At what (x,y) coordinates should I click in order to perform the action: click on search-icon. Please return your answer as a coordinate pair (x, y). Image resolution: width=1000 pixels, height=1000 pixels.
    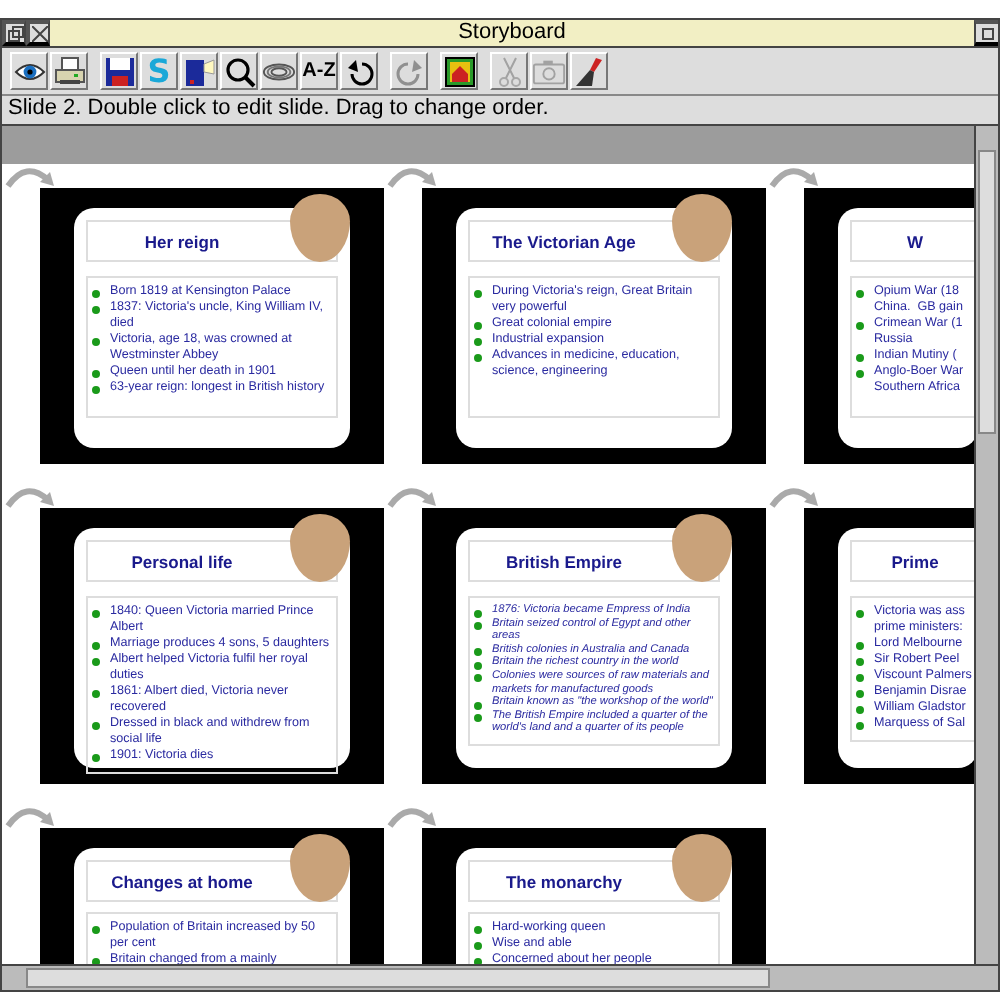
    Looking at the image, I should click on (239, 71).